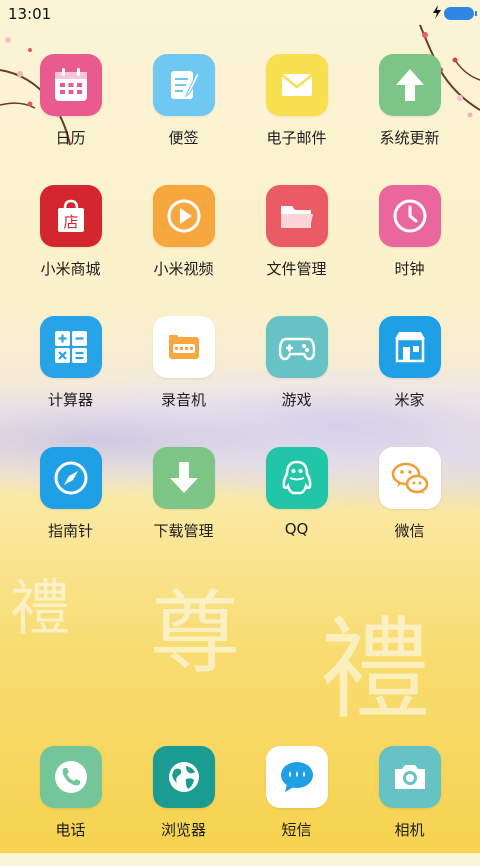 This screenshot has height=866, width=480. What do you see at coordinates (240, 14) in the screenshot?
I see `status-bar: 13:01` at bounding box center [240, 14].